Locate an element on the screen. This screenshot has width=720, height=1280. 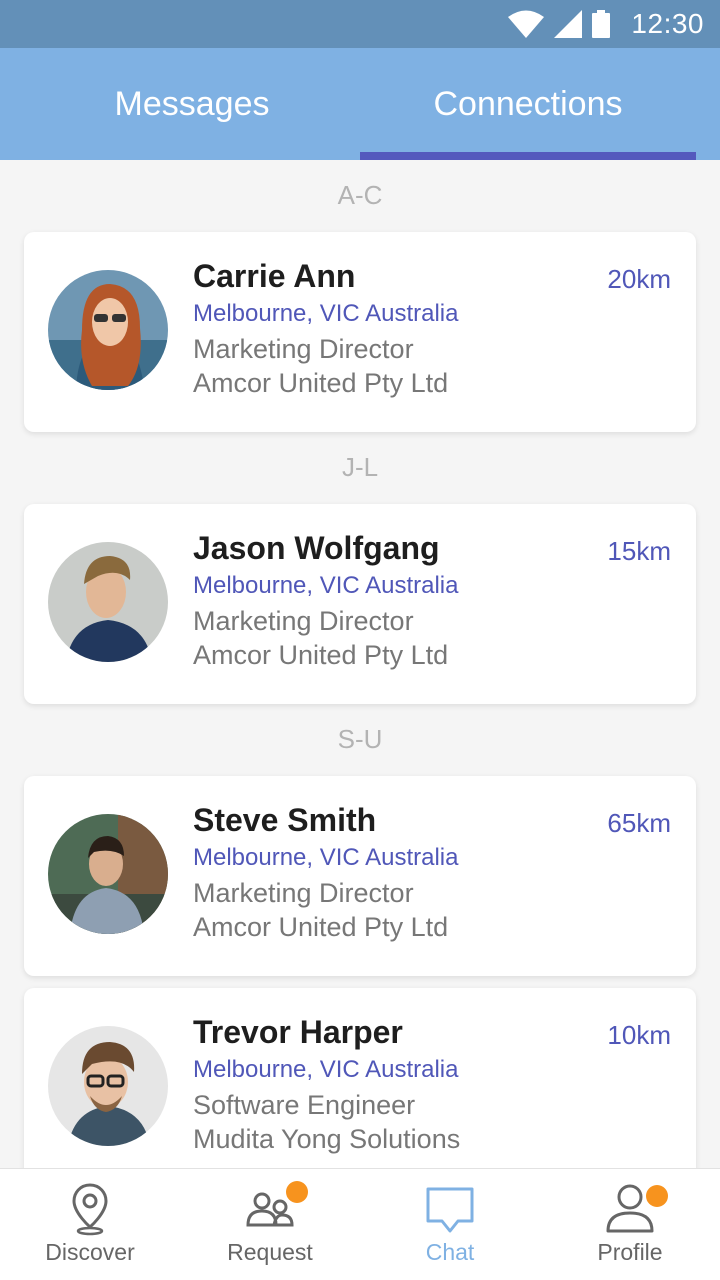
battery-icon is located at coordinates (601, 24).